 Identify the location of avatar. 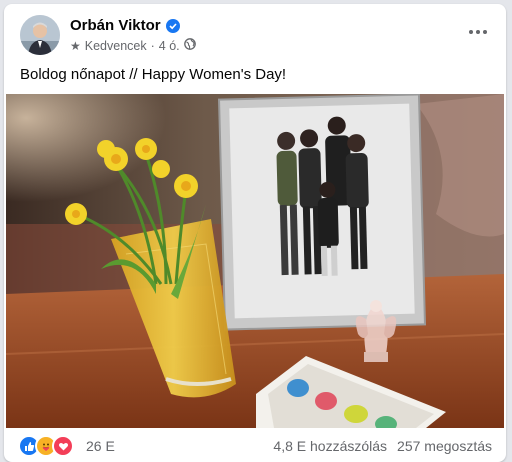
(40, 35).